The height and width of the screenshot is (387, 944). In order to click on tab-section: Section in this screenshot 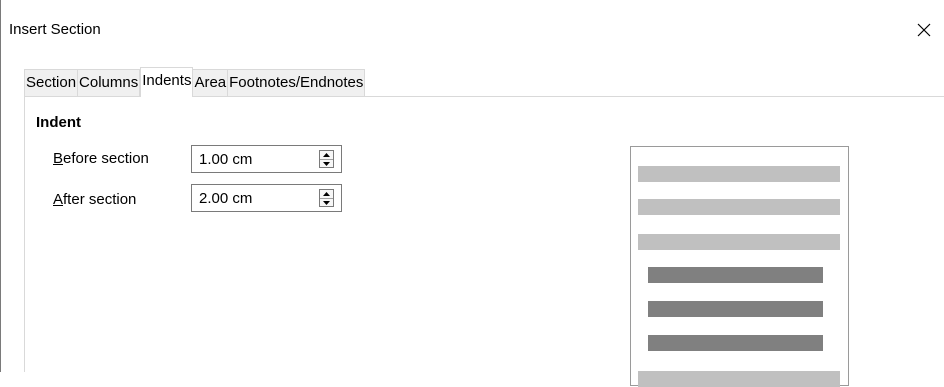, I will do `click(51, 82)`.